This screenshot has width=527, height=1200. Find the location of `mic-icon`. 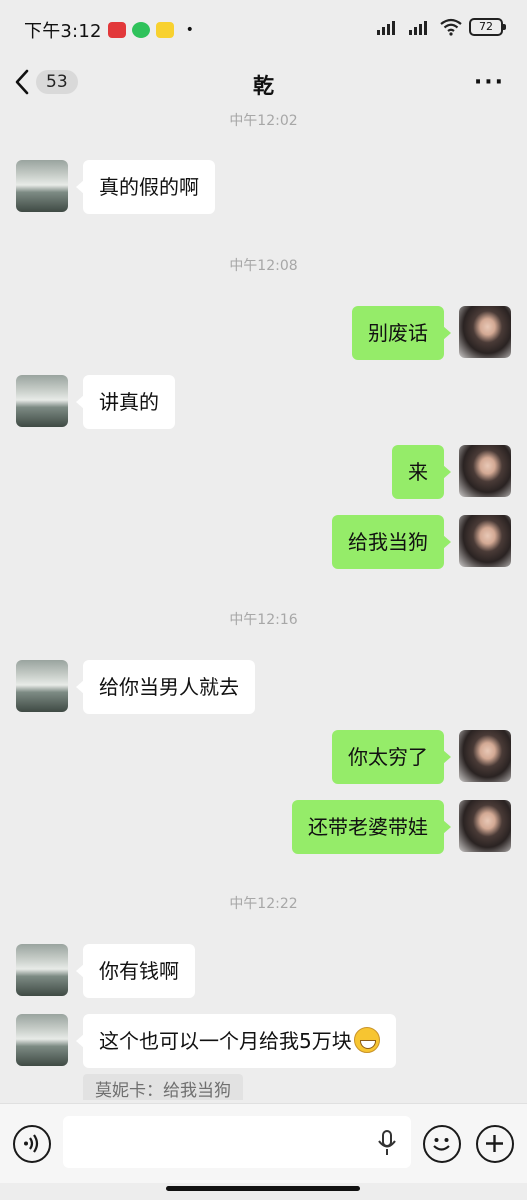

mic-icon is located at coordinates (387, 1143).